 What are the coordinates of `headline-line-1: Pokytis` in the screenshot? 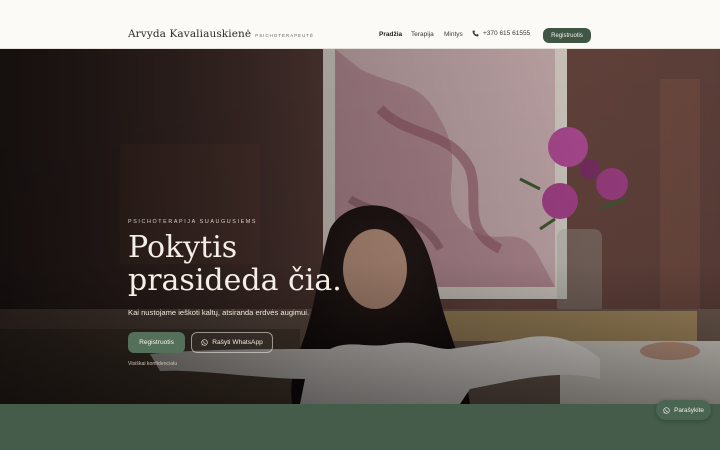 It's located at (183, 247).